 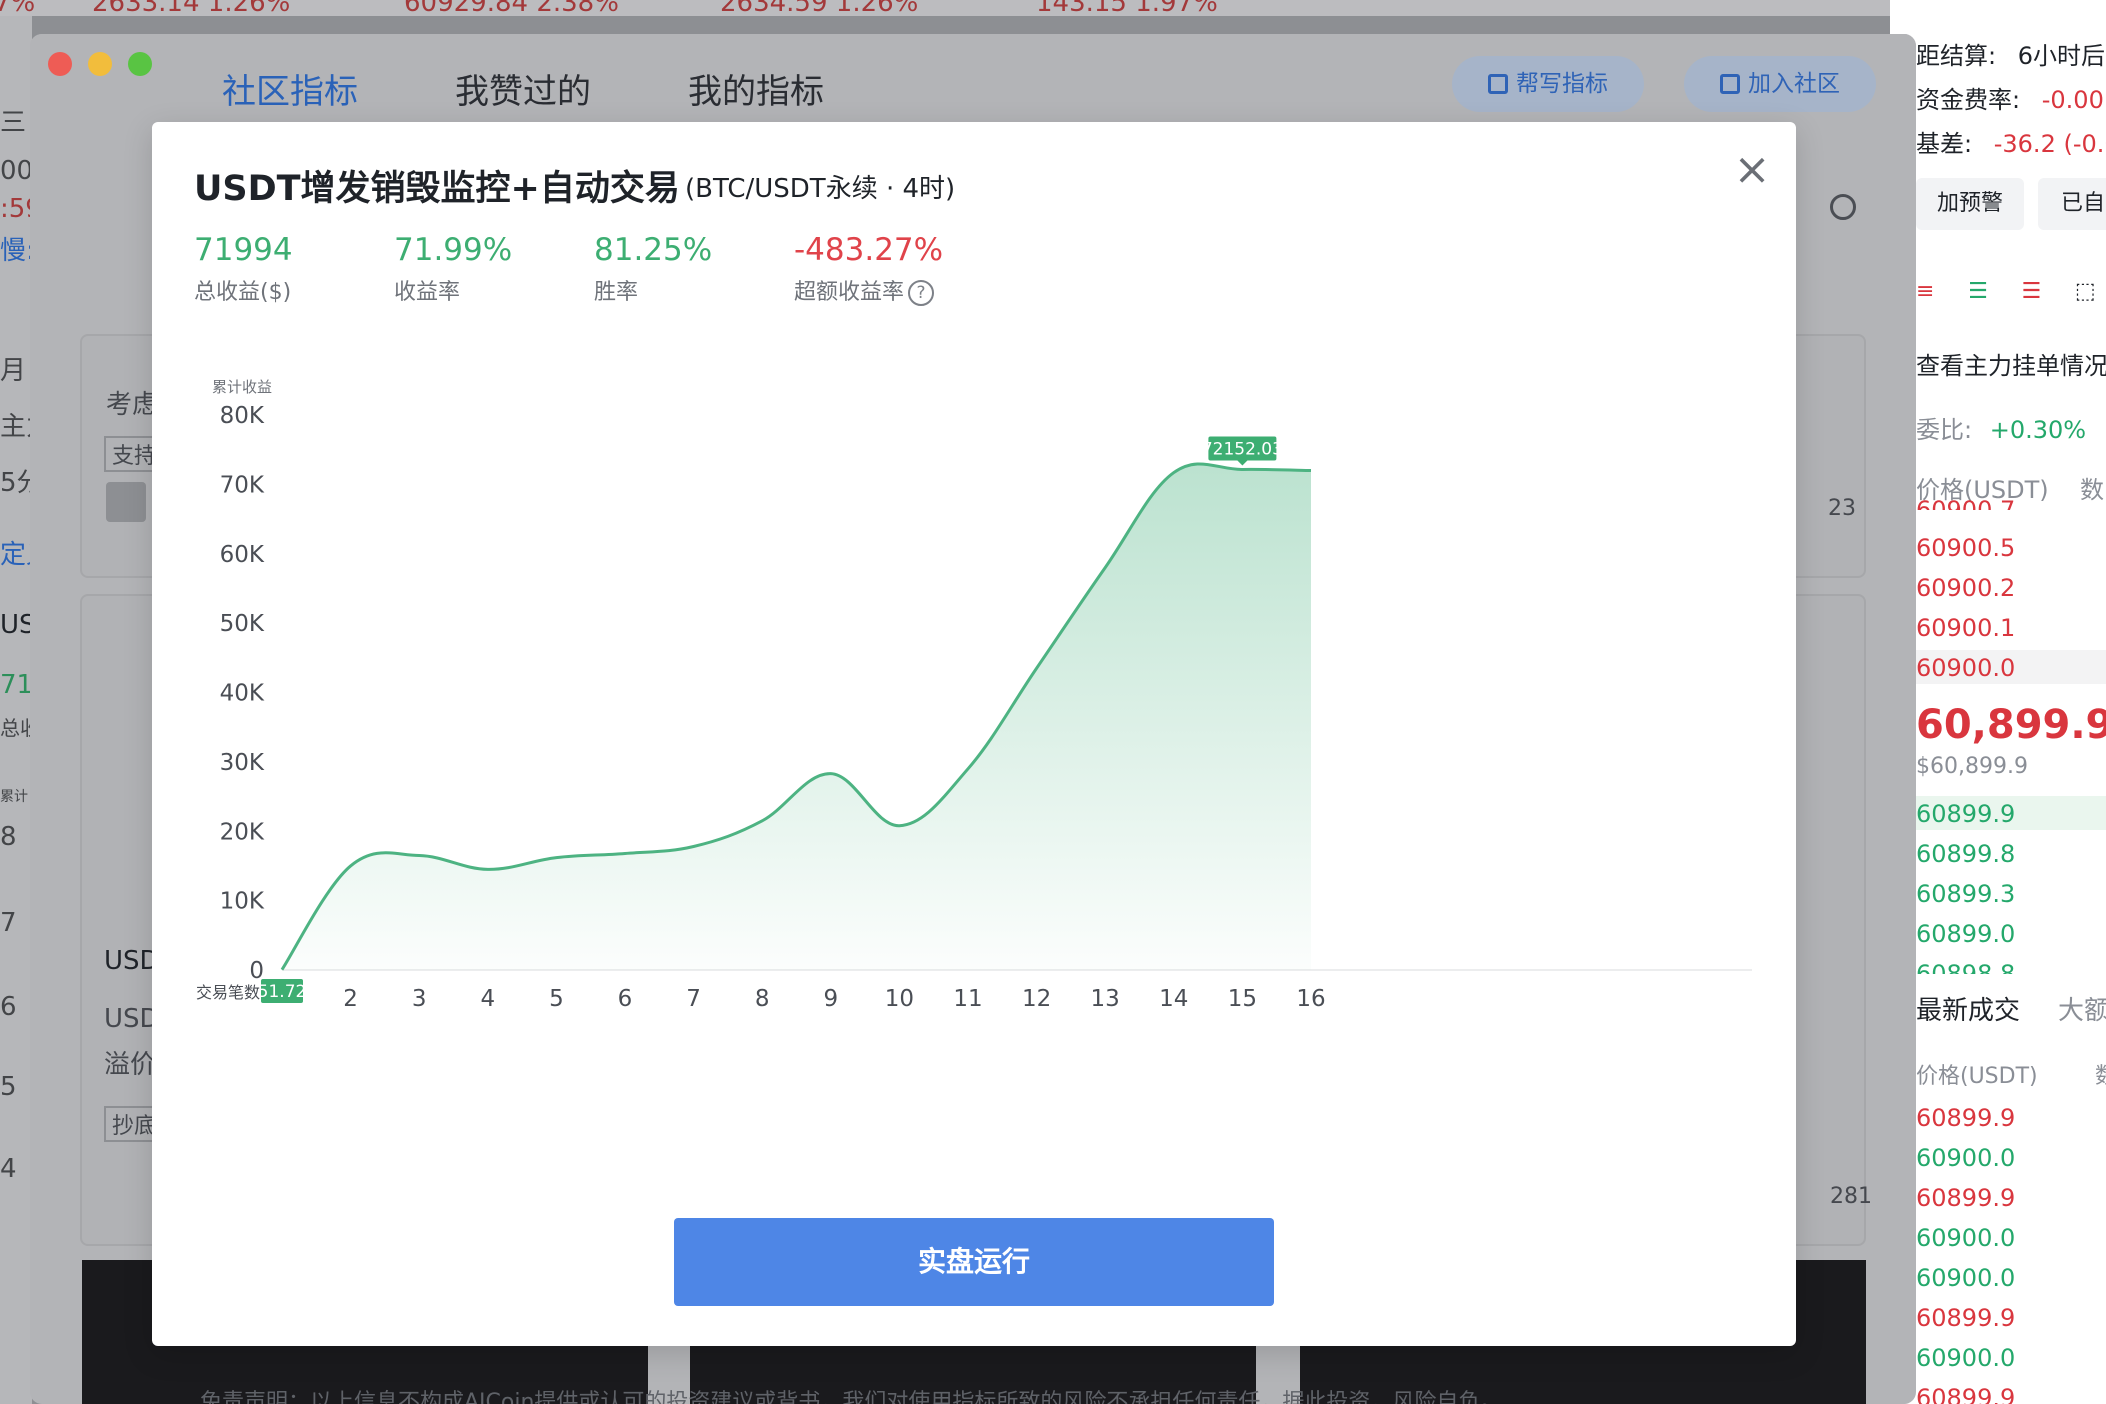 What do you see at coordinates (2085, 291) in the screenshot?
I see `precision-icon: ⬚` at bounding box center [2085, 291].